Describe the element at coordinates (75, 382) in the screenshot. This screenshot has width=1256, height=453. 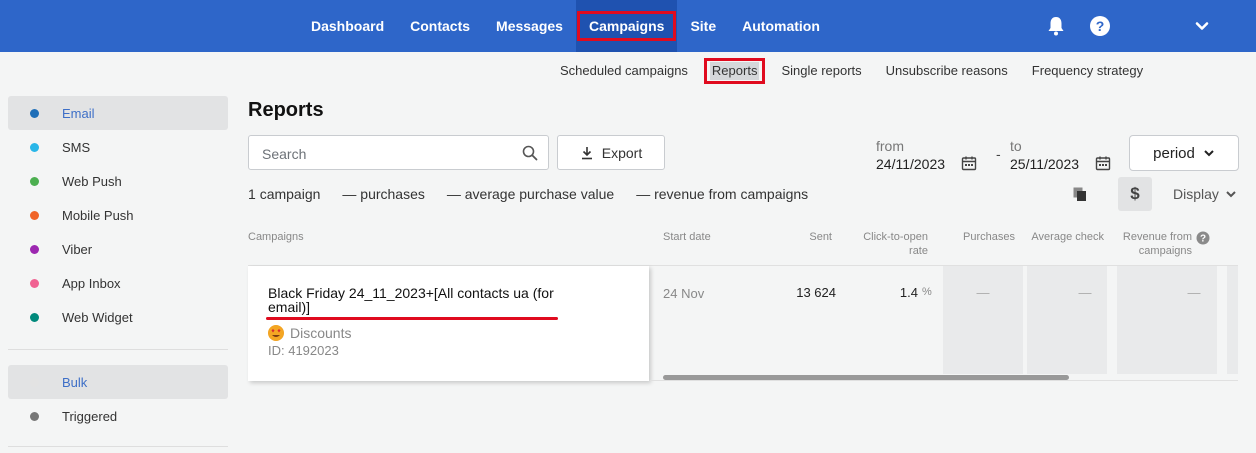
I see `sidebar-item-label: Bulk` at that location.